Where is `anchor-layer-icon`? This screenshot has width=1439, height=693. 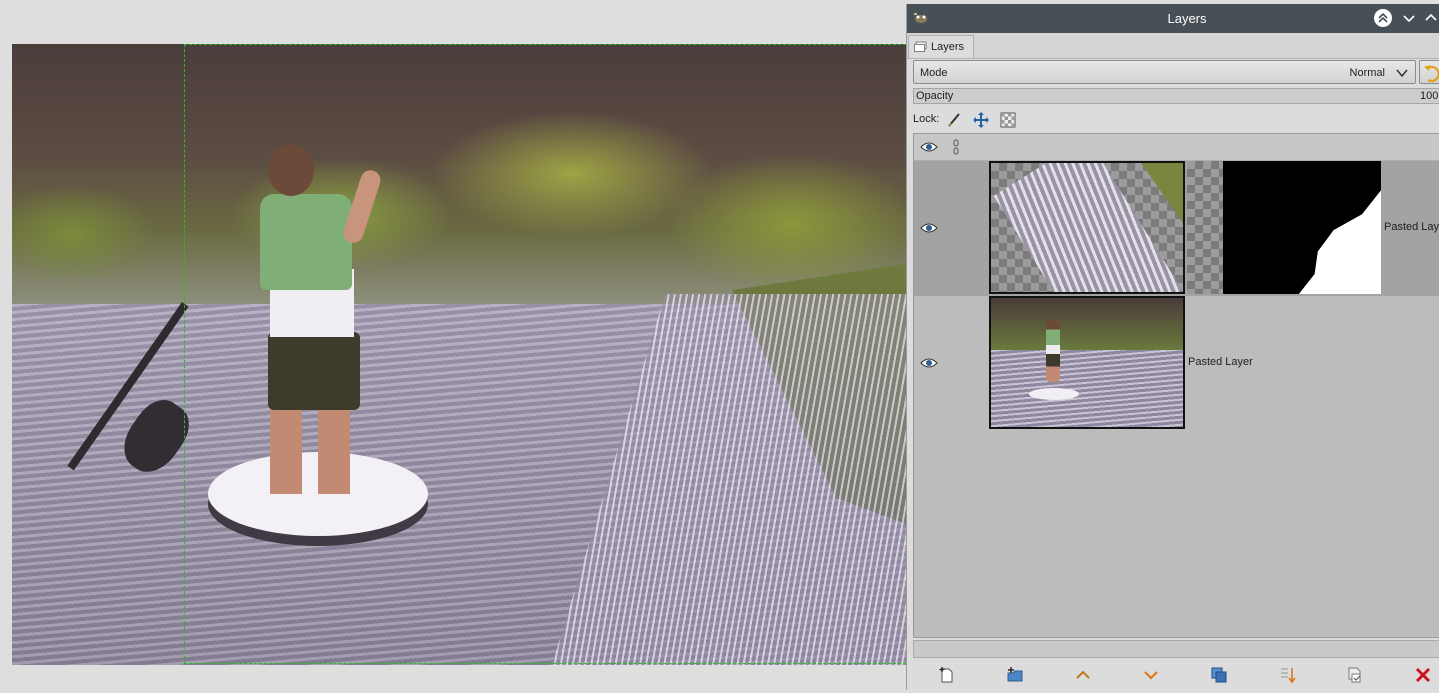 anchor-layer-icon is located at coordinates (1287, 675).